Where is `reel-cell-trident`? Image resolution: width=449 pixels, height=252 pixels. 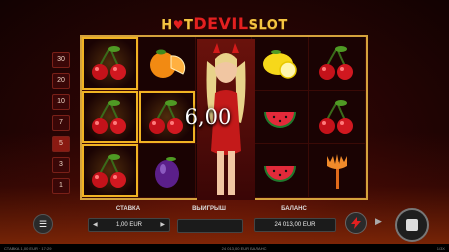 reel-cell-trident is located at coordinates (337, 171).